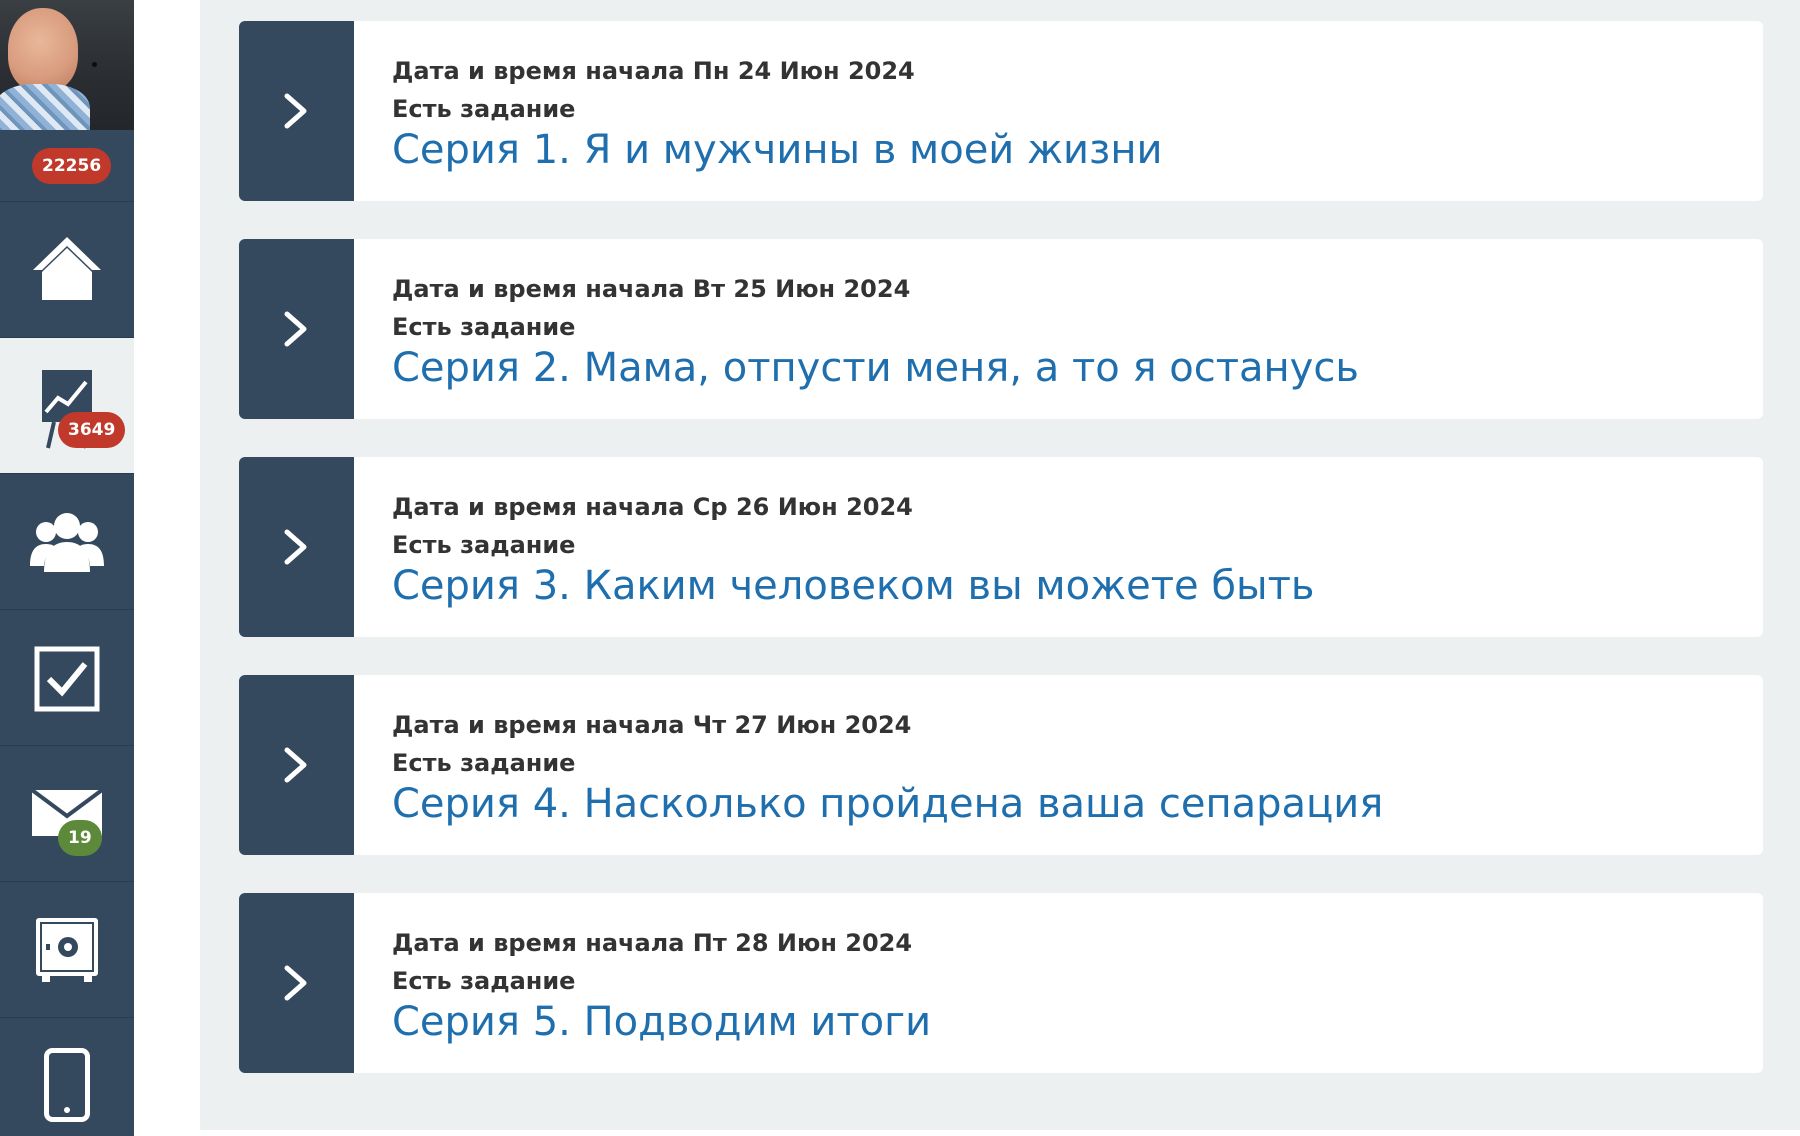 The width and height of the screenshot is (1800, 1136). What do you see at coordinates (661, 1022) in the screenshot?
I see `series-title-link: Серия 5. Подводим итоги` at bounding box center [661, 1022].